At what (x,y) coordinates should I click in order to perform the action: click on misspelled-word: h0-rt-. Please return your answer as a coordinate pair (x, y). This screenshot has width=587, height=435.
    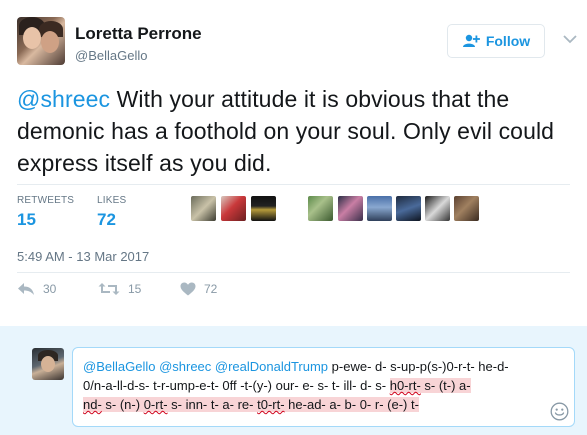
    Looking at the image, I should click on (405, 385).